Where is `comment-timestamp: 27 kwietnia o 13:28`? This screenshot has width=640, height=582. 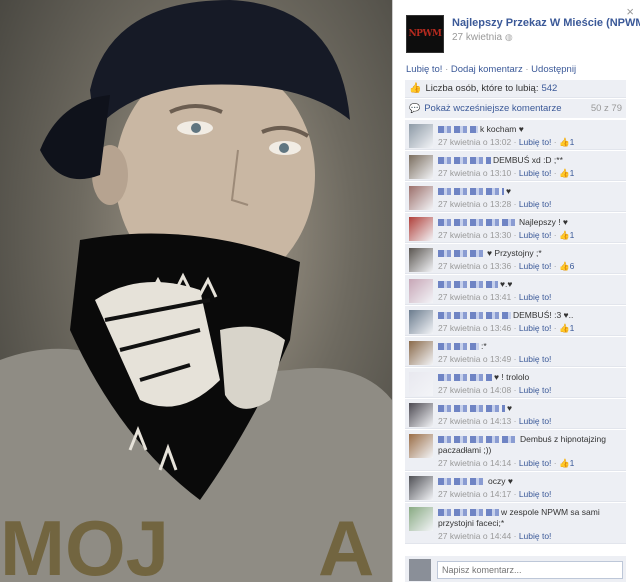 comment-timestamp: 27 kwietnia o 13:28 is located at coordinates (474, 204).